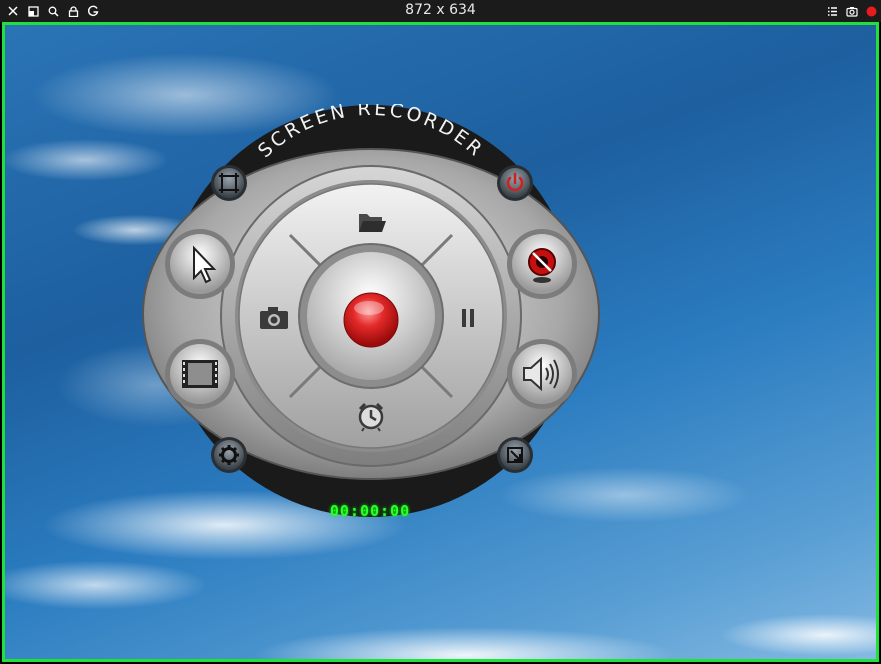 The height and width of the screenshot is (664, 881). I want to click on film-icon, so click(200, 374).